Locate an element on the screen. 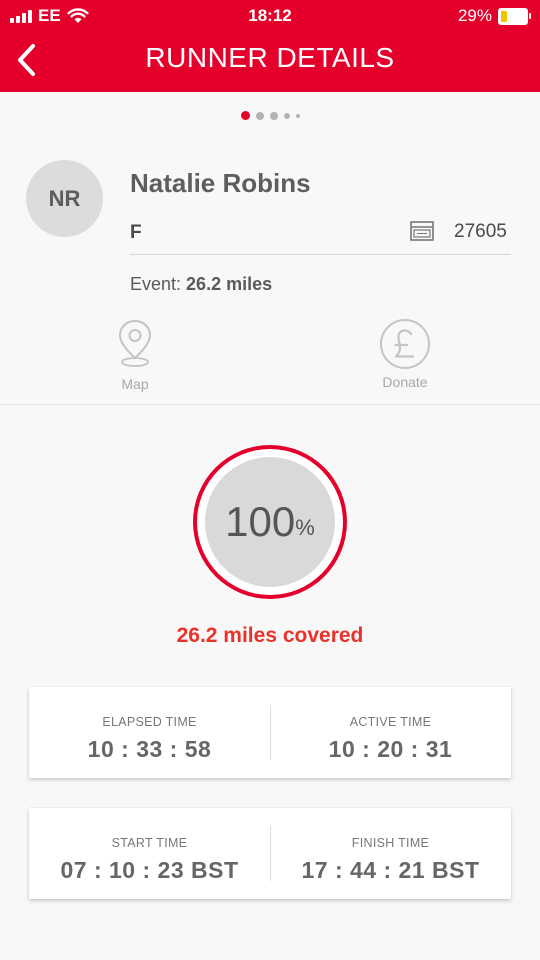 The image size is (540, 960). stat-start: START TIME 07 : 10 : 23 BST is located at coordinates (149, 853).